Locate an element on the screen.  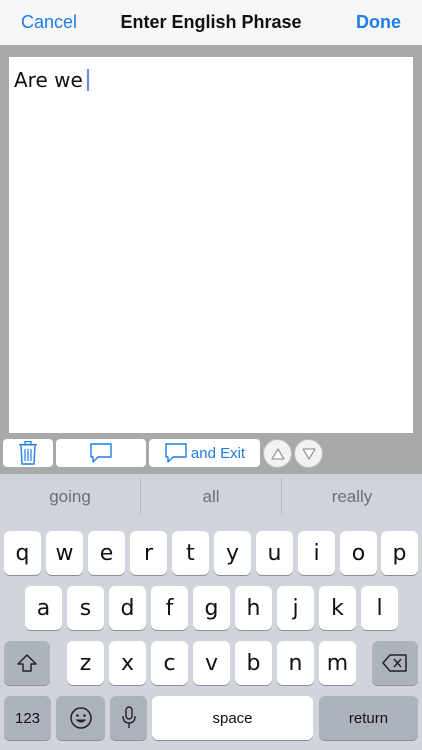
shift-key is located at coordinates (27, 663).